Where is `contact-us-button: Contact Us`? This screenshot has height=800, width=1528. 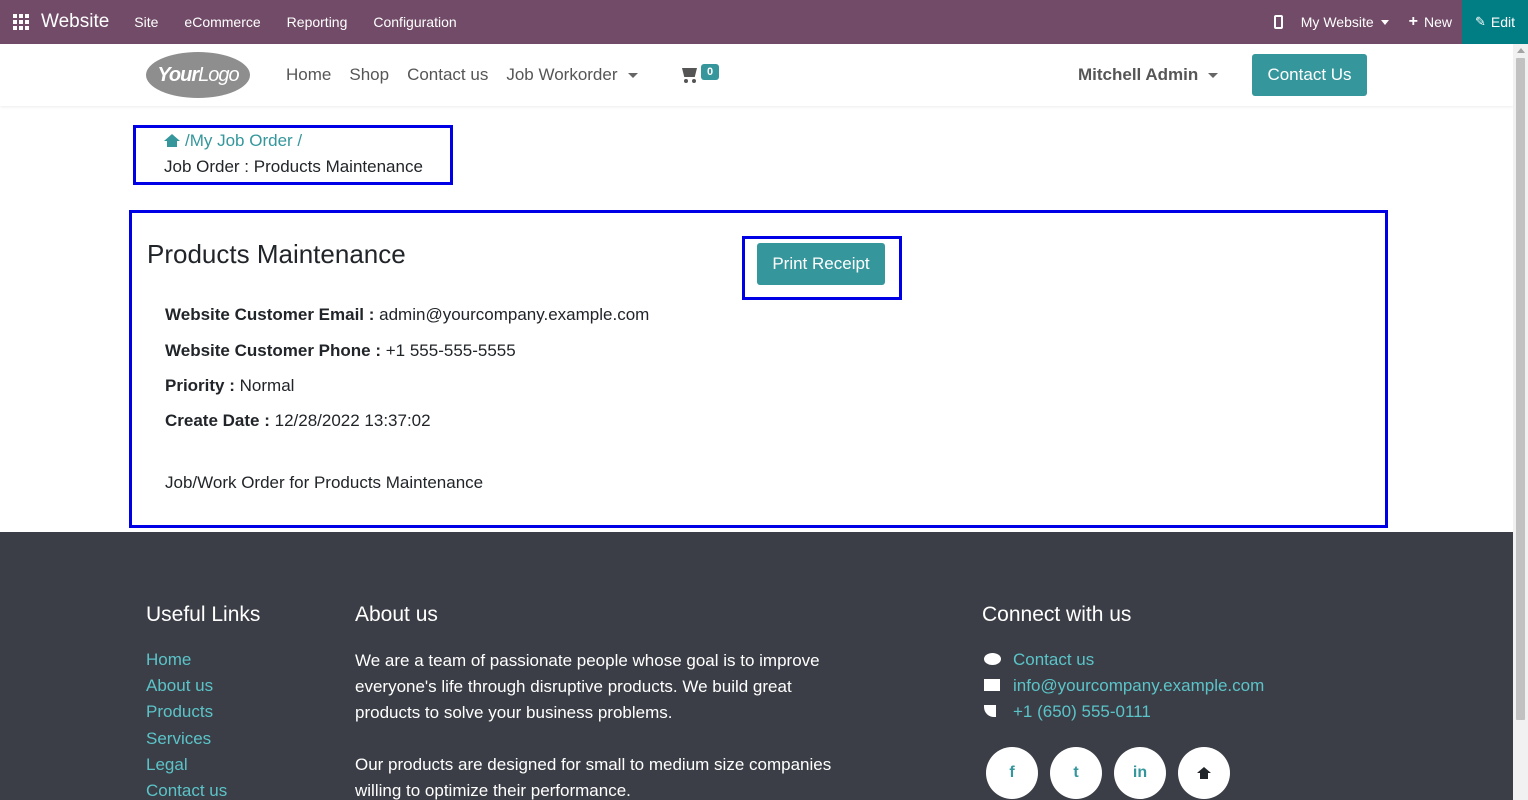
contact-us-button: Contact Us is located at coordinates (1309, 75).